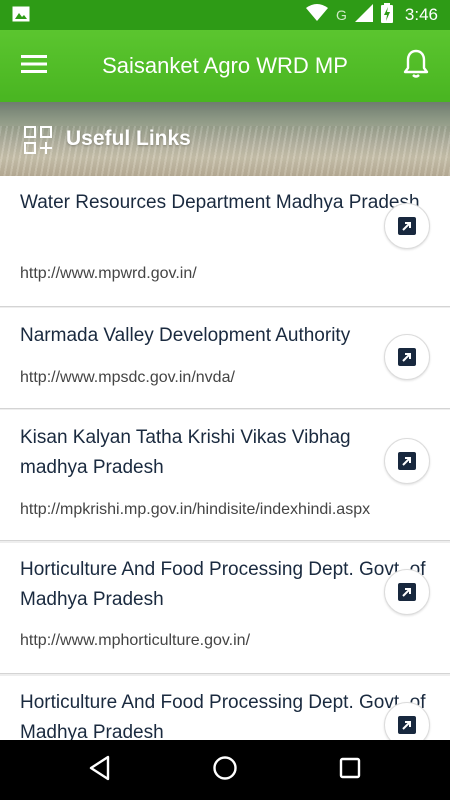 The height and width of the screenshot is (800, 450). I want to click on app-bar: Saisanket Agro WRD MP, so click(225, 66).